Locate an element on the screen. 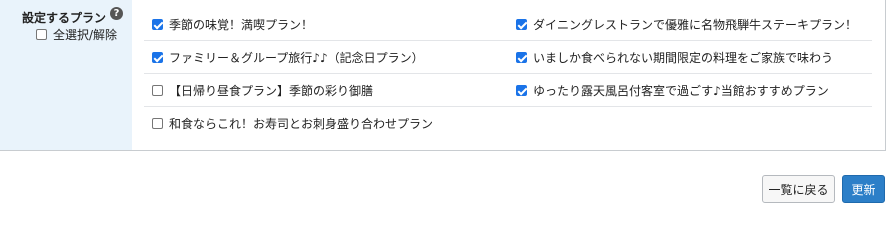 This screenshot has height=240, width=896. plan-label: 和食ならこれ！お寿司とお刺身盛り合わせプラン is located at coordinates (301, 124).